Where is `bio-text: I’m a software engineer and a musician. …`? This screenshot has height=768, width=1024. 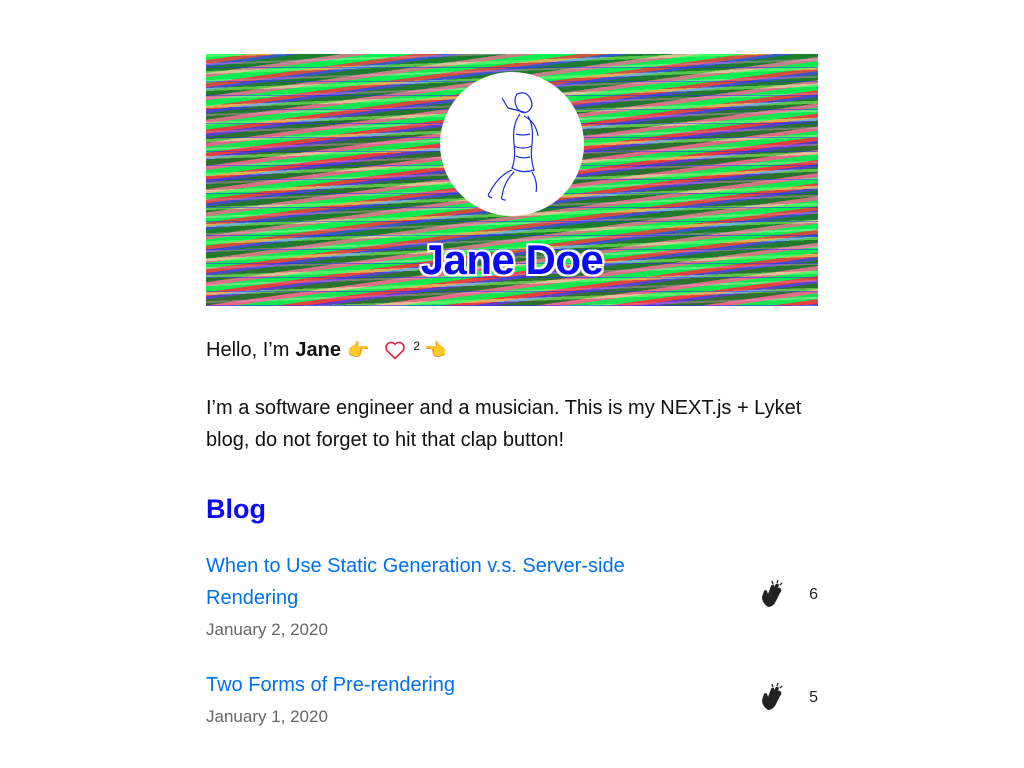 bio-text: I’m a software engineer and a musician. … is located at coordinates (504, 424).